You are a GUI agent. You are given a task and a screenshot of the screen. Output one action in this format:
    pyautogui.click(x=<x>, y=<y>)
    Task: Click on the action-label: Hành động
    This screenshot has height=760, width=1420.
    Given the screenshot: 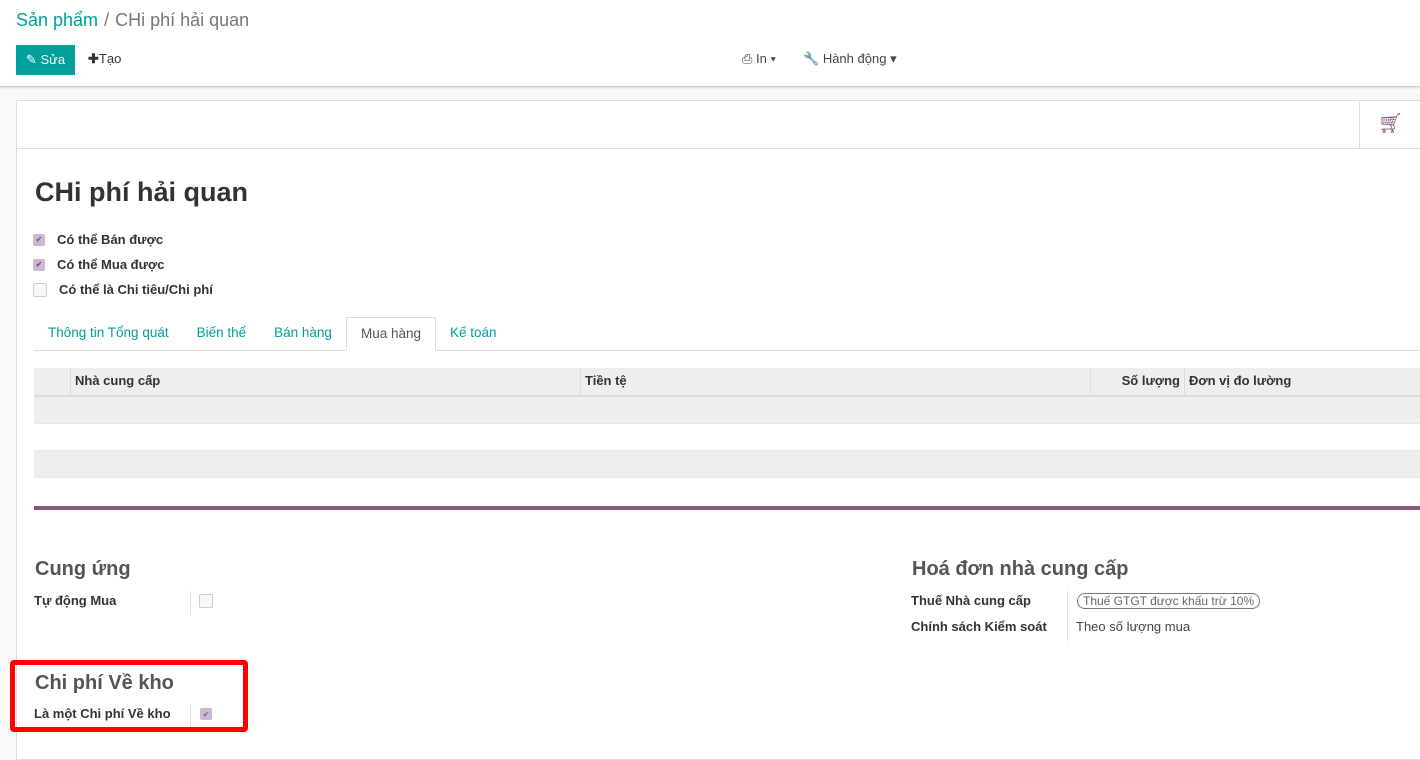 What is the action you would take?
    pyautogui.click(x=854, y=58)
    